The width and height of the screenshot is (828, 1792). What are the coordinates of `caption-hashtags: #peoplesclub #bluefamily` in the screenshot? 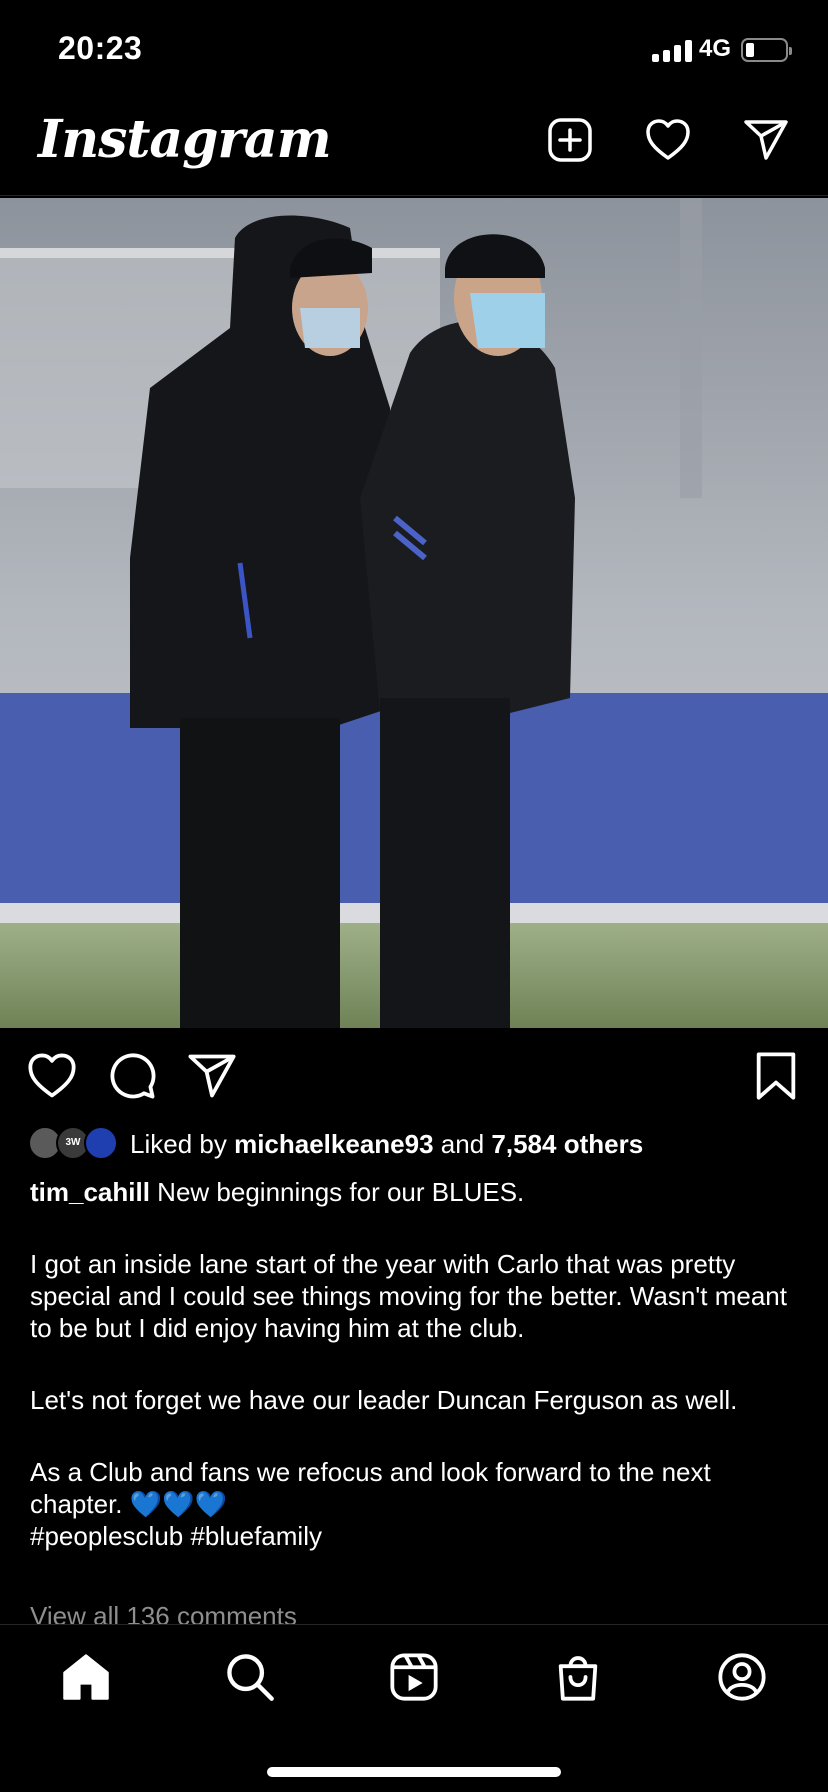 It's located at (415, 1536).